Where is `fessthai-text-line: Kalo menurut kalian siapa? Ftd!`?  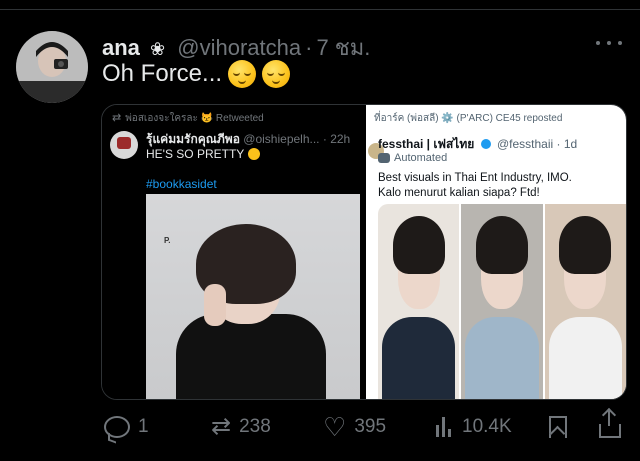 fessthai-text-line: Kalo menurut kalian siapa? Ftd! is located at coordinates (459, 193).